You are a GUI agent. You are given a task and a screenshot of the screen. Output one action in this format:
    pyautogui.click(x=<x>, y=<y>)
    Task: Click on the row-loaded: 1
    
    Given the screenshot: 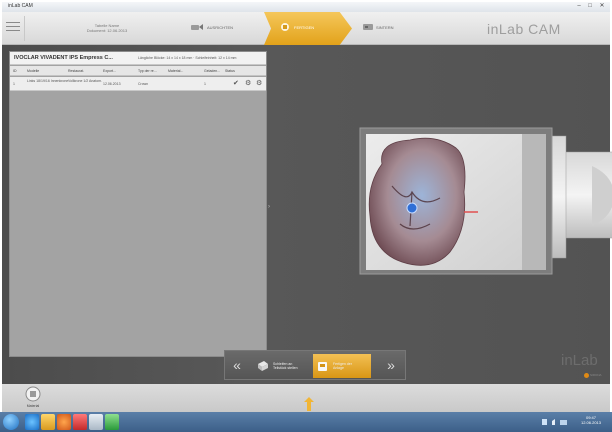 What is the action you would take?
    pyautogui.click(x=205, y=84)
    